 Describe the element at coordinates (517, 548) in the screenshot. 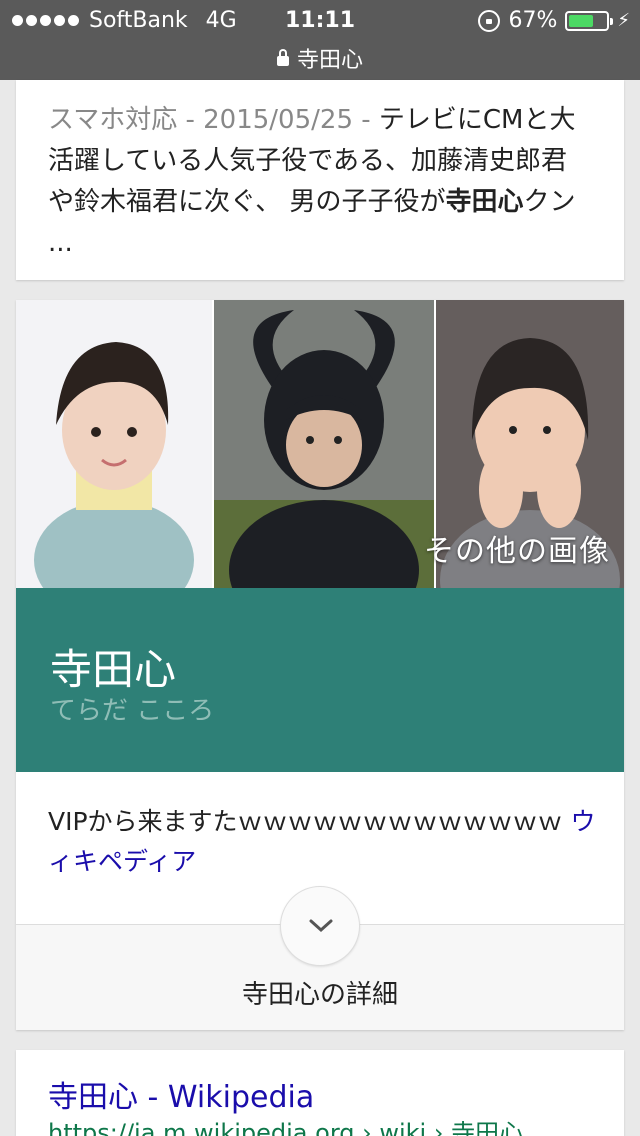

I see `more-images-link: その他の画像` at that location.